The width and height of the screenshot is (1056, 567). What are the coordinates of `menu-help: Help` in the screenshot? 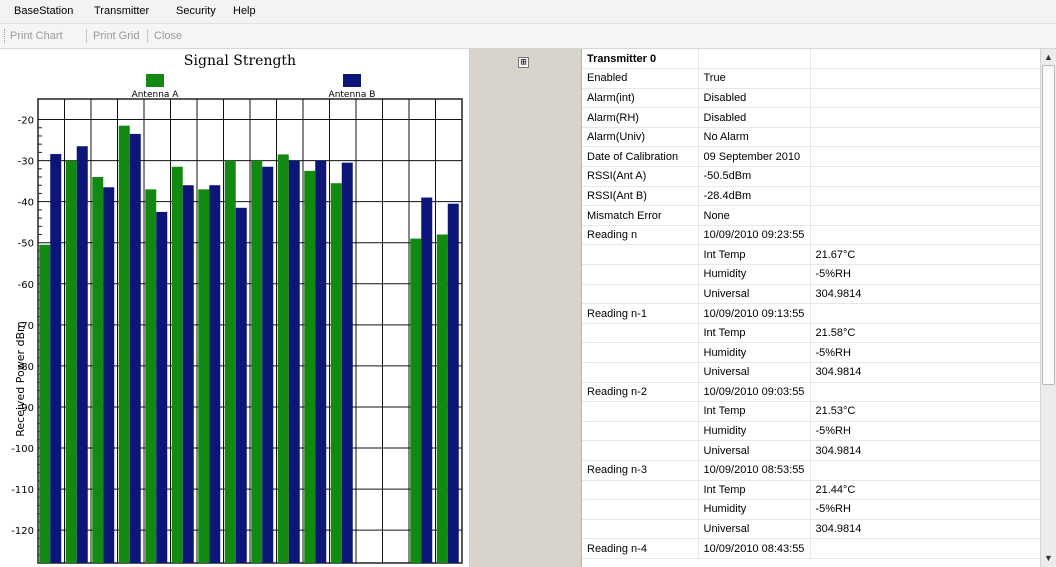 It's located at (244, 11).